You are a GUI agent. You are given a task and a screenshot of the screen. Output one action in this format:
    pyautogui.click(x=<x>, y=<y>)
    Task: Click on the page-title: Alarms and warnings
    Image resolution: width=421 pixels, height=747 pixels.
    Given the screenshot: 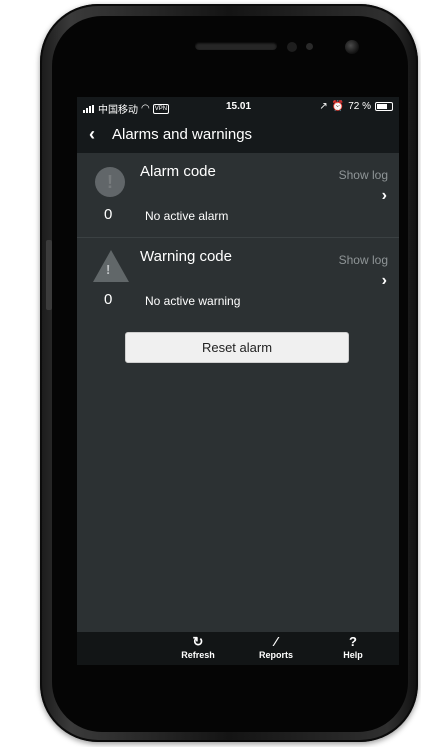 What is the action you would take?
    pyautogui.click(x=182, y=134)
    